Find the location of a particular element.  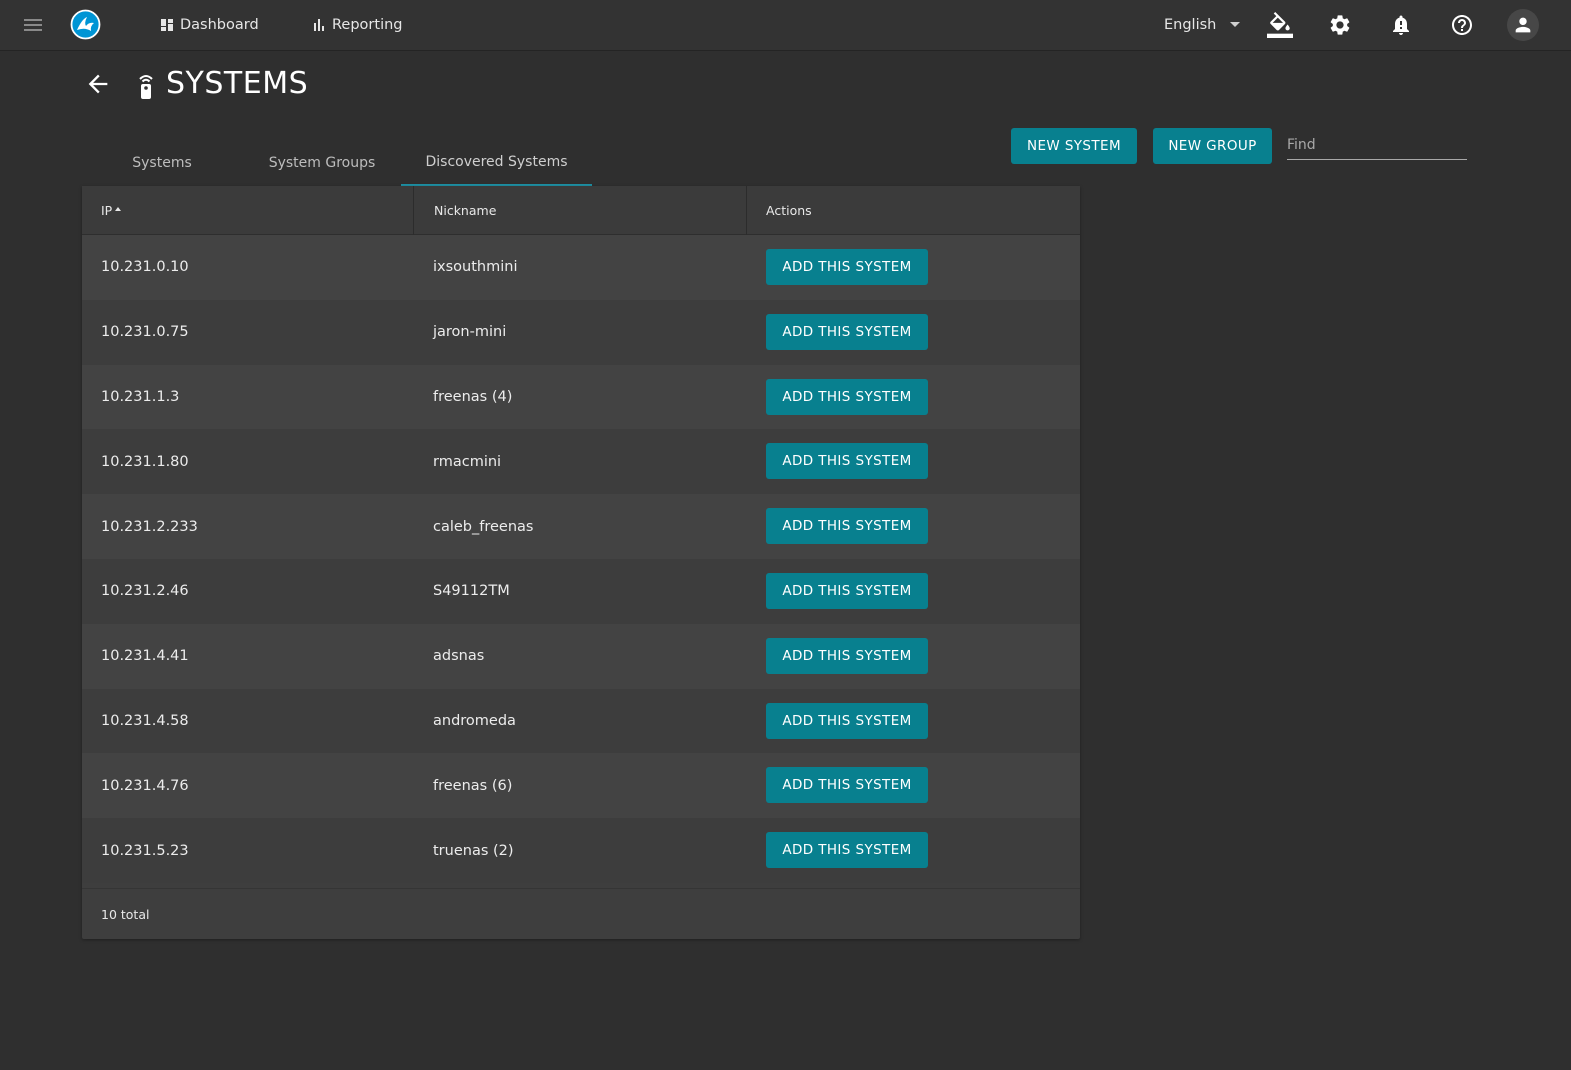

ip-cell: 10.231.0.75 is located at coordinates (145, 332).